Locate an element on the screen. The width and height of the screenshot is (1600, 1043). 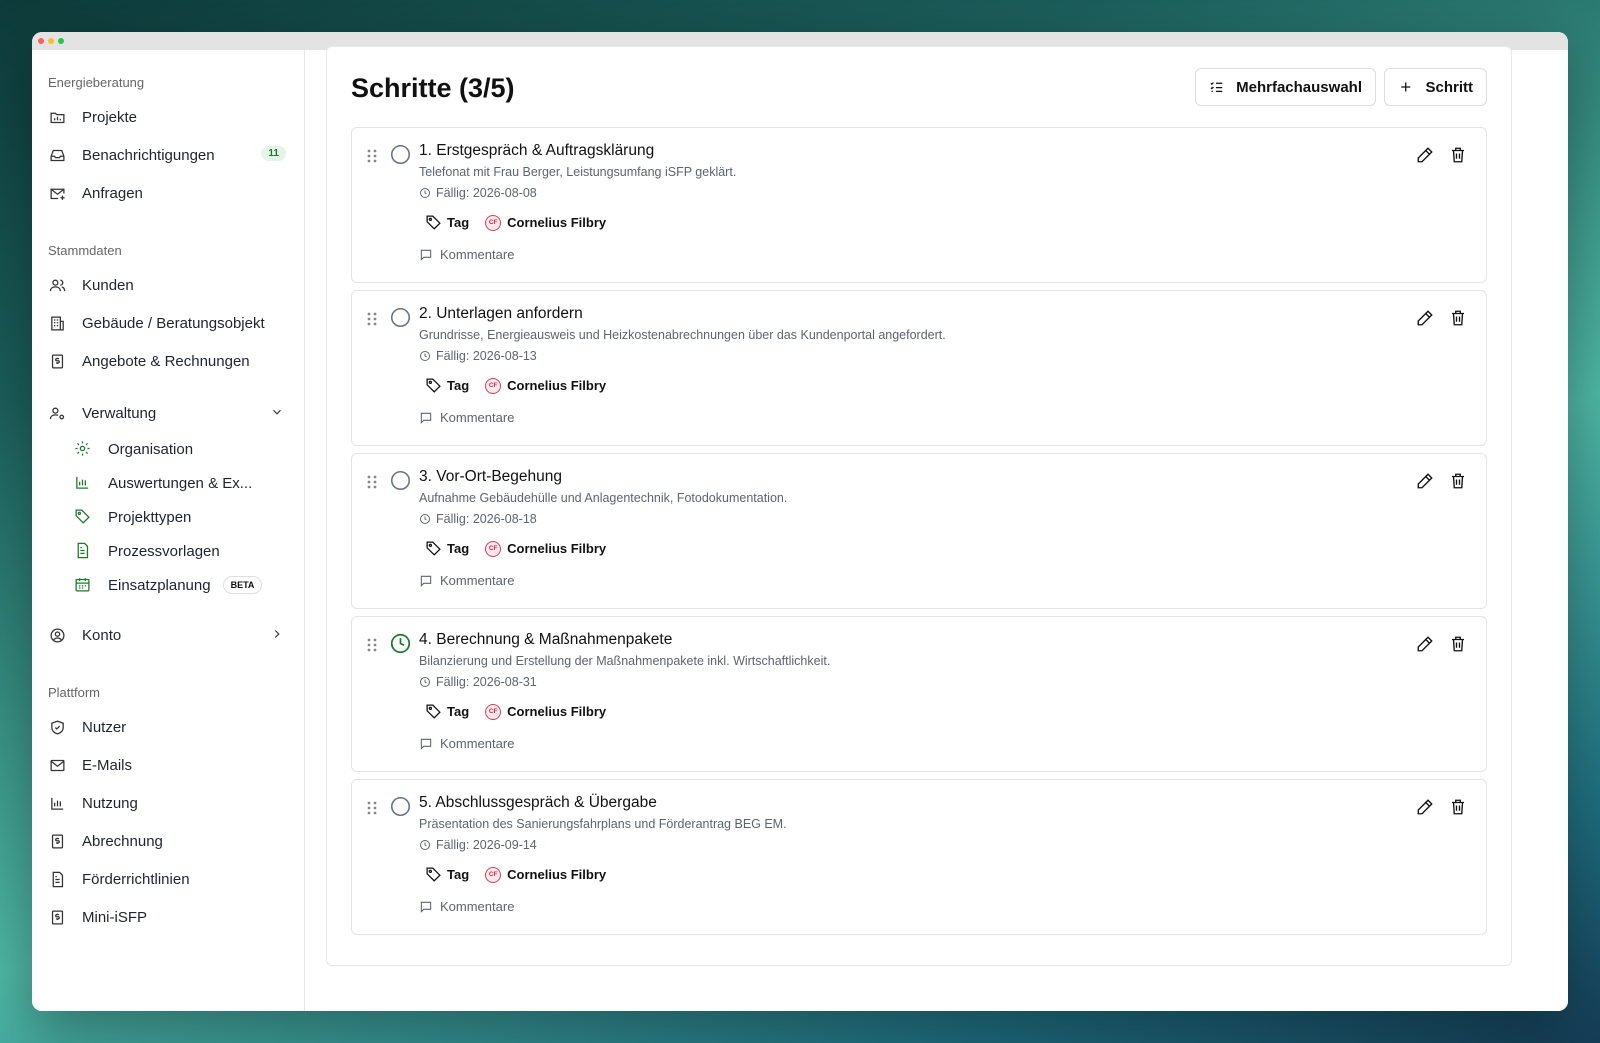
sidebar-item-funding: Förderrichtlinien is located at coordinates (168, 879).